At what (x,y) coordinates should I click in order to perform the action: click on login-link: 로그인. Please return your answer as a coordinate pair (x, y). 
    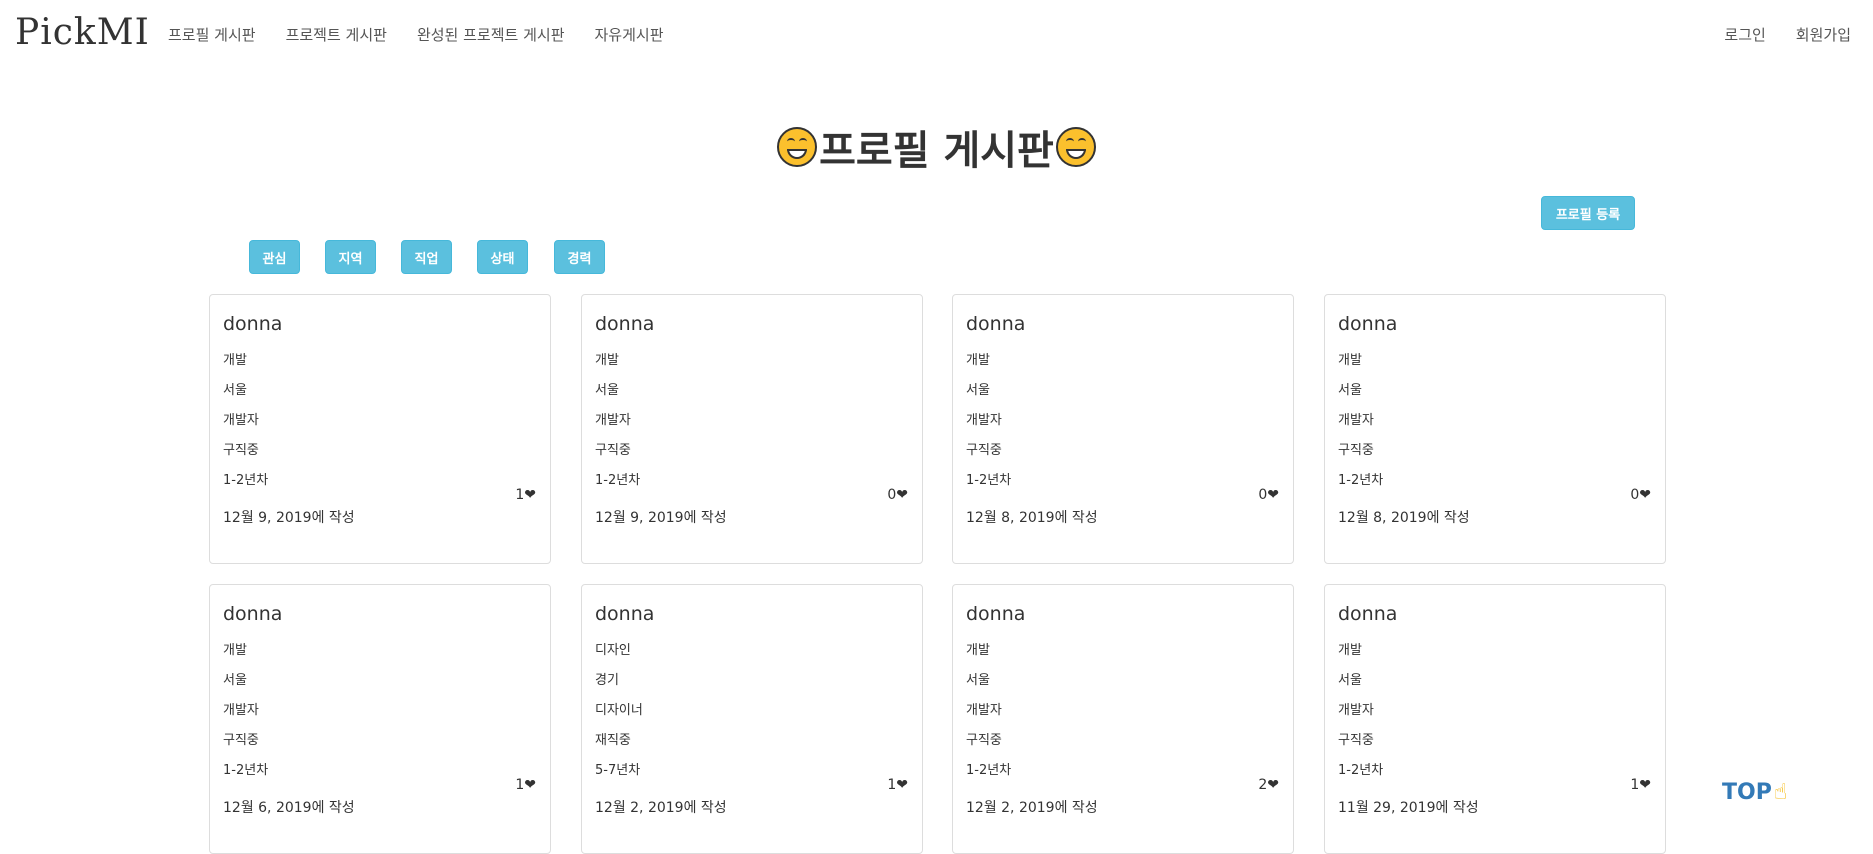
    Looking at the image, I should click on (1744, 34).